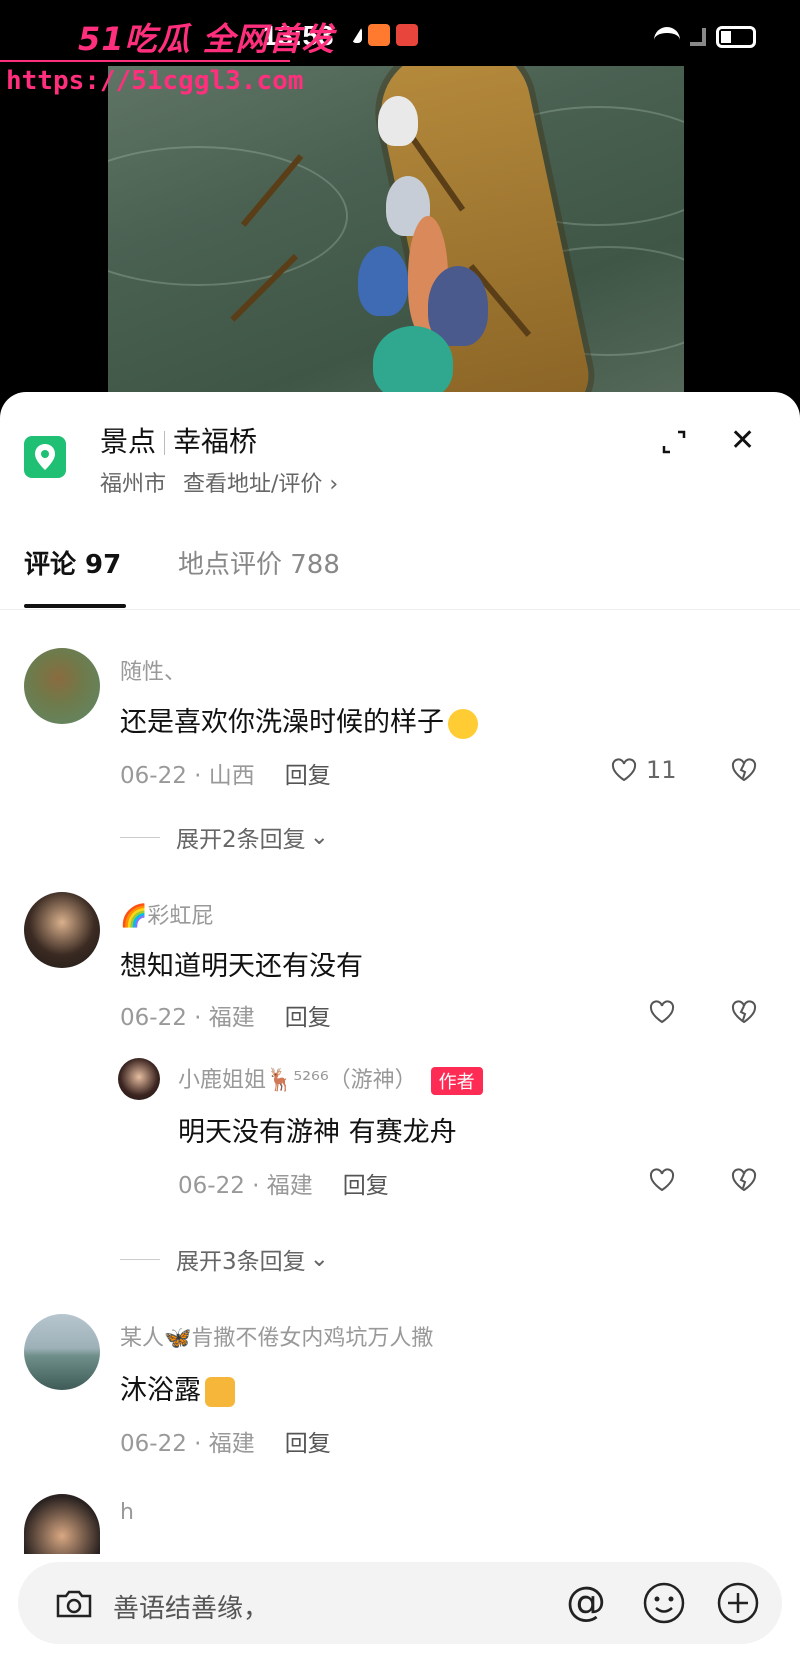 The image size is (800, 1660). I want to click on smirk-emoji-icon, so click(463, 723).